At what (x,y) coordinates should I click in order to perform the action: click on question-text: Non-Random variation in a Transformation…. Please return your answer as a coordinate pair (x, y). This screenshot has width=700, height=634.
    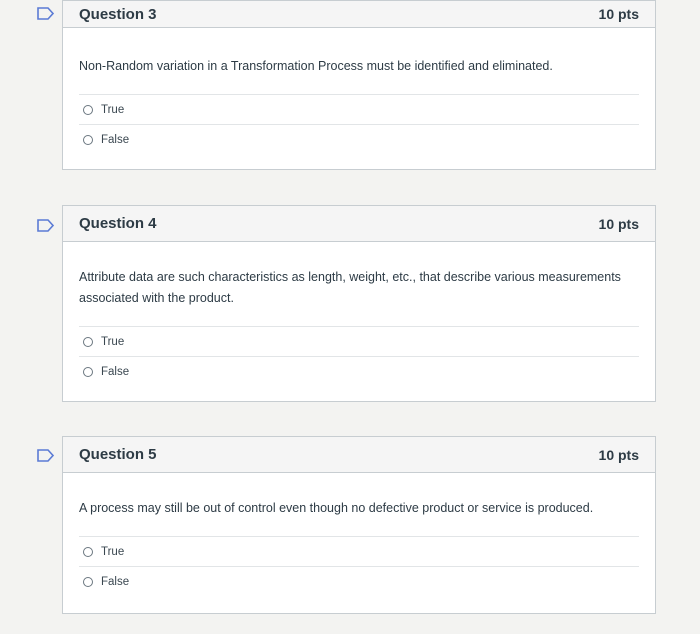
    Looking at the image, I should click on (316, 66).